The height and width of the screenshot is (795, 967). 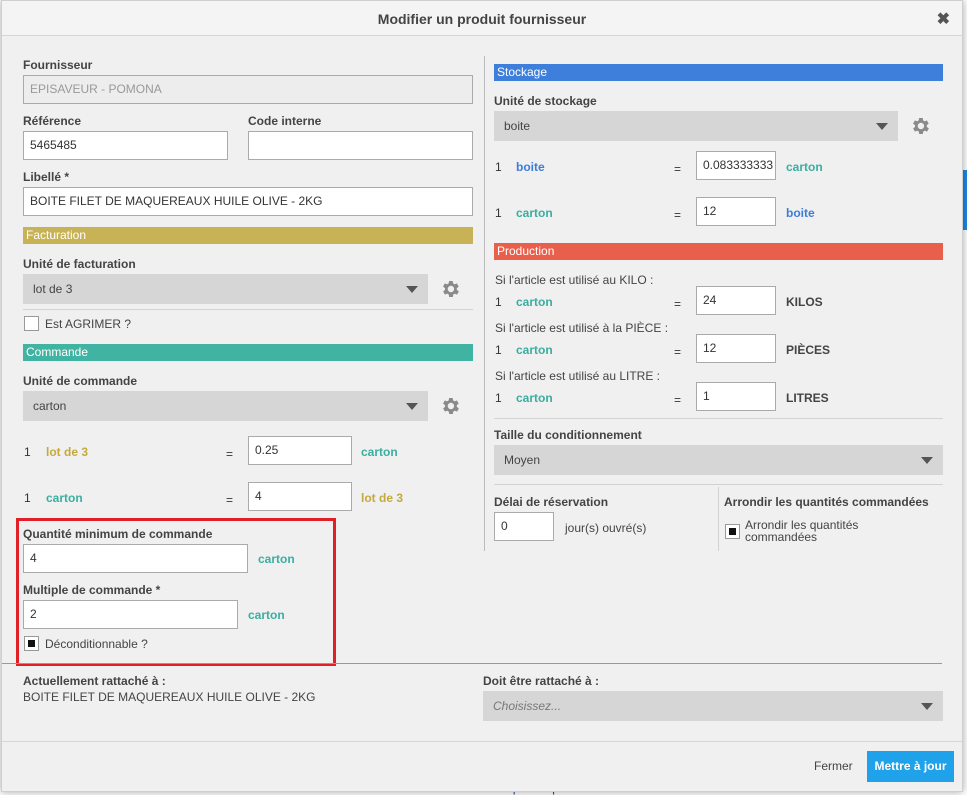 I want to click on kilo-unit: carton, so click(x=534, y=302).